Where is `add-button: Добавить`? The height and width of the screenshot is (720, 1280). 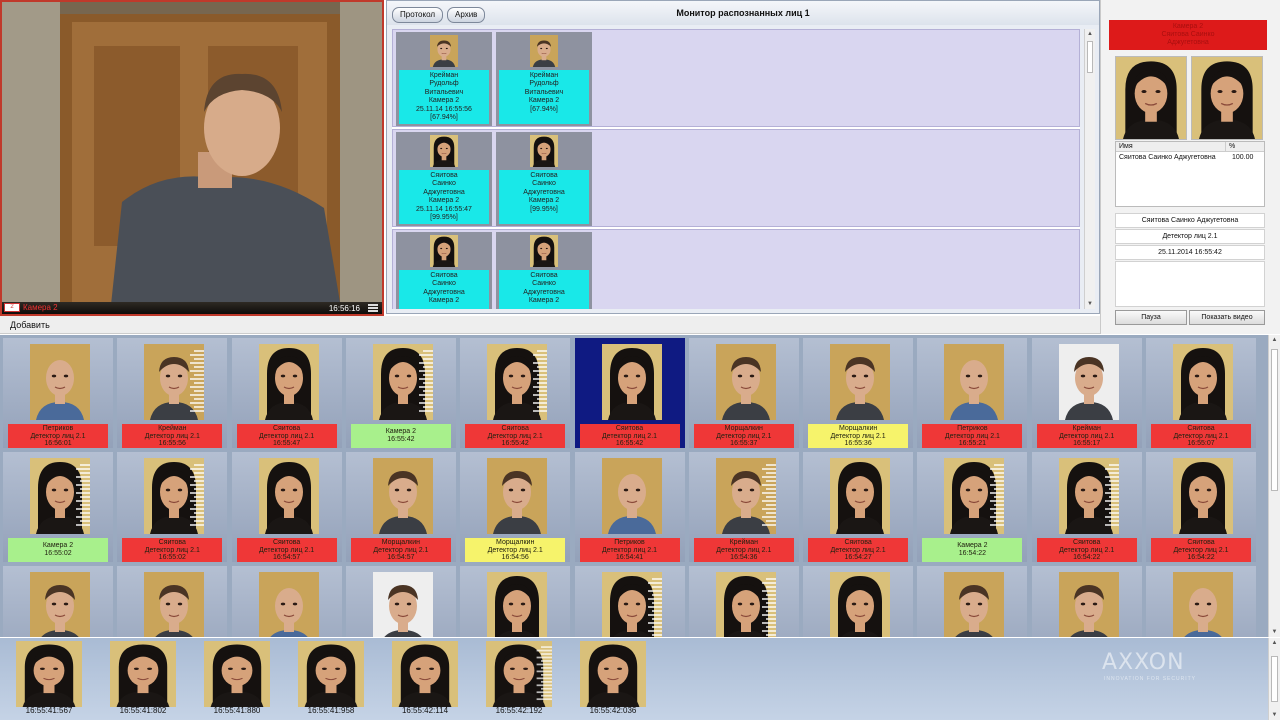
add-button: Добавить is located at coordinates (30, 325).